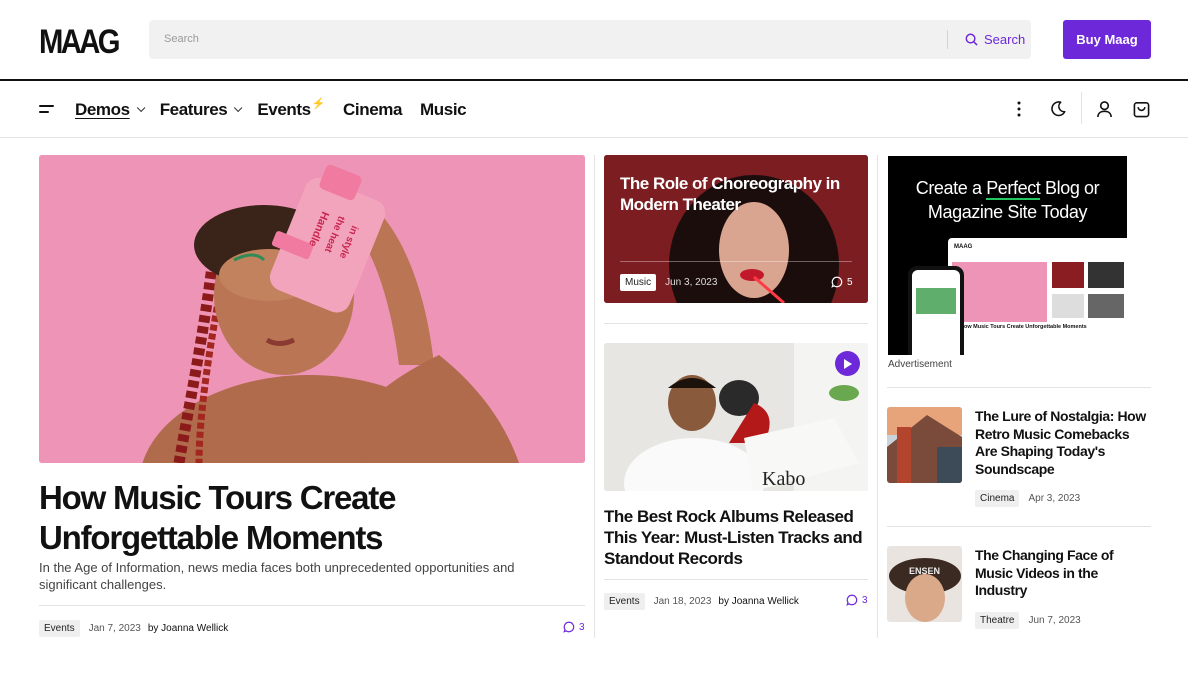 This screenshot has height=678, width=1188. What do you see at coordinates (924, 571) in the screenshot?
I see `cap-text: ENSEN` at bounding box center [924, 571].